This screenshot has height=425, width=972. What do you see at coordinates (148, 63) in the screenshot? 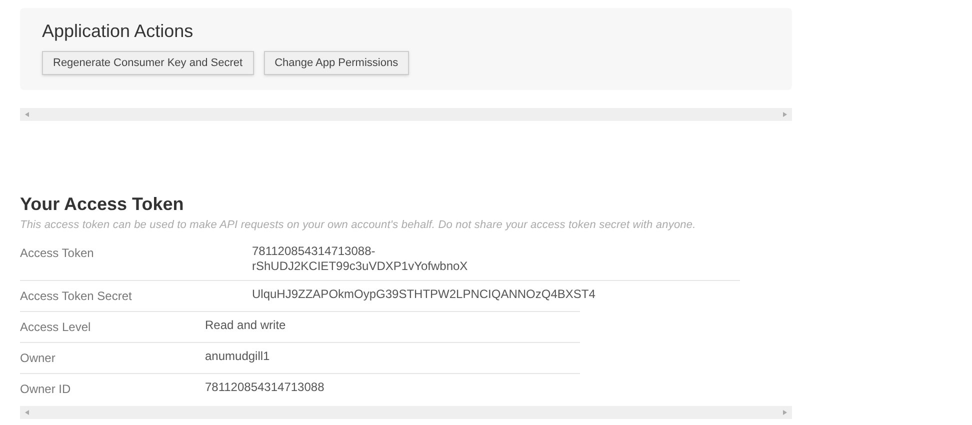
I see `action-button: Regenerate Consumer Key and Secret` at bounding box center [148, 63].